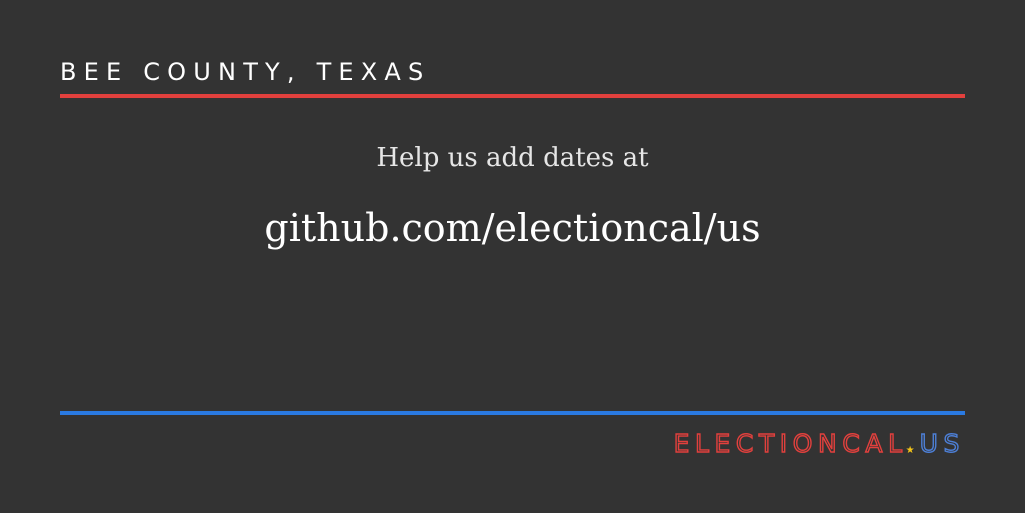  Describe the element at coordinates (512, 96) in the screenshot. I see `top-divider` at that location.